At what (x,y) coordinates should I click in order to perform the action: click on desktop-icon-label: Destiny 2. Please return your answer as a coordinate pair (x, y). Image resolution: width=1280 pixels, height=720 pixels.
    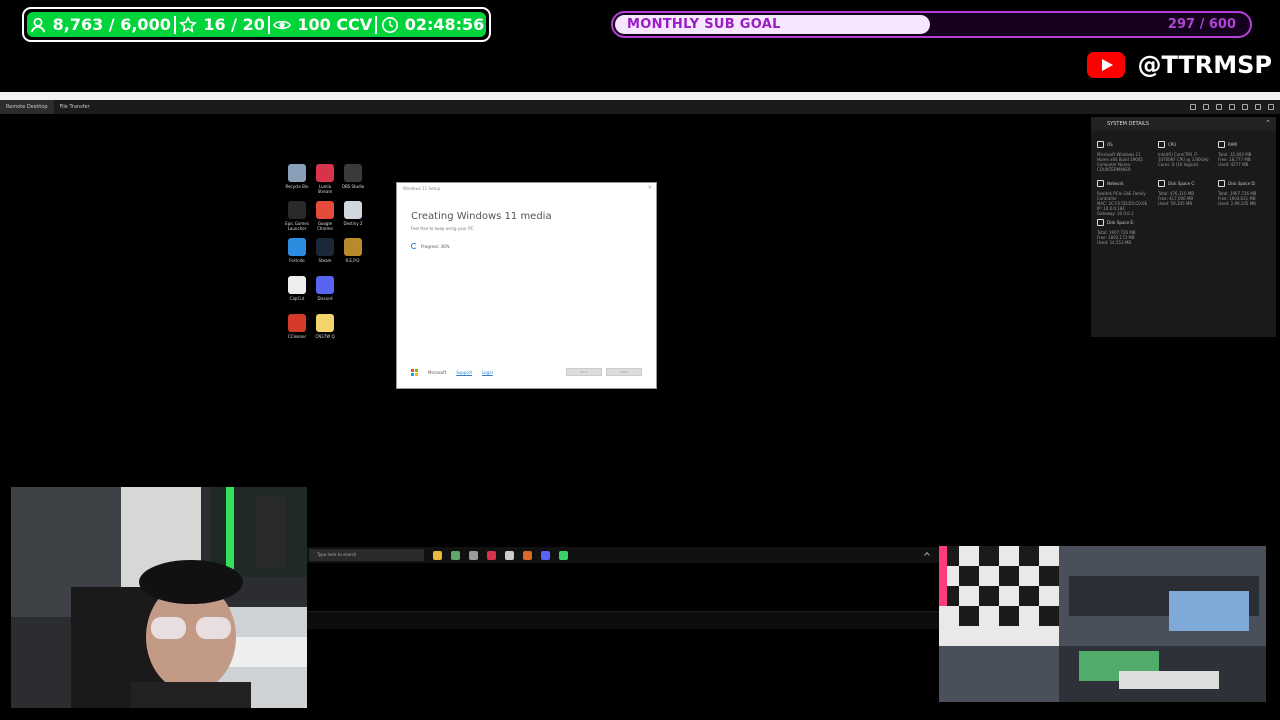
    Looking at the image, I should click on (353, 223).